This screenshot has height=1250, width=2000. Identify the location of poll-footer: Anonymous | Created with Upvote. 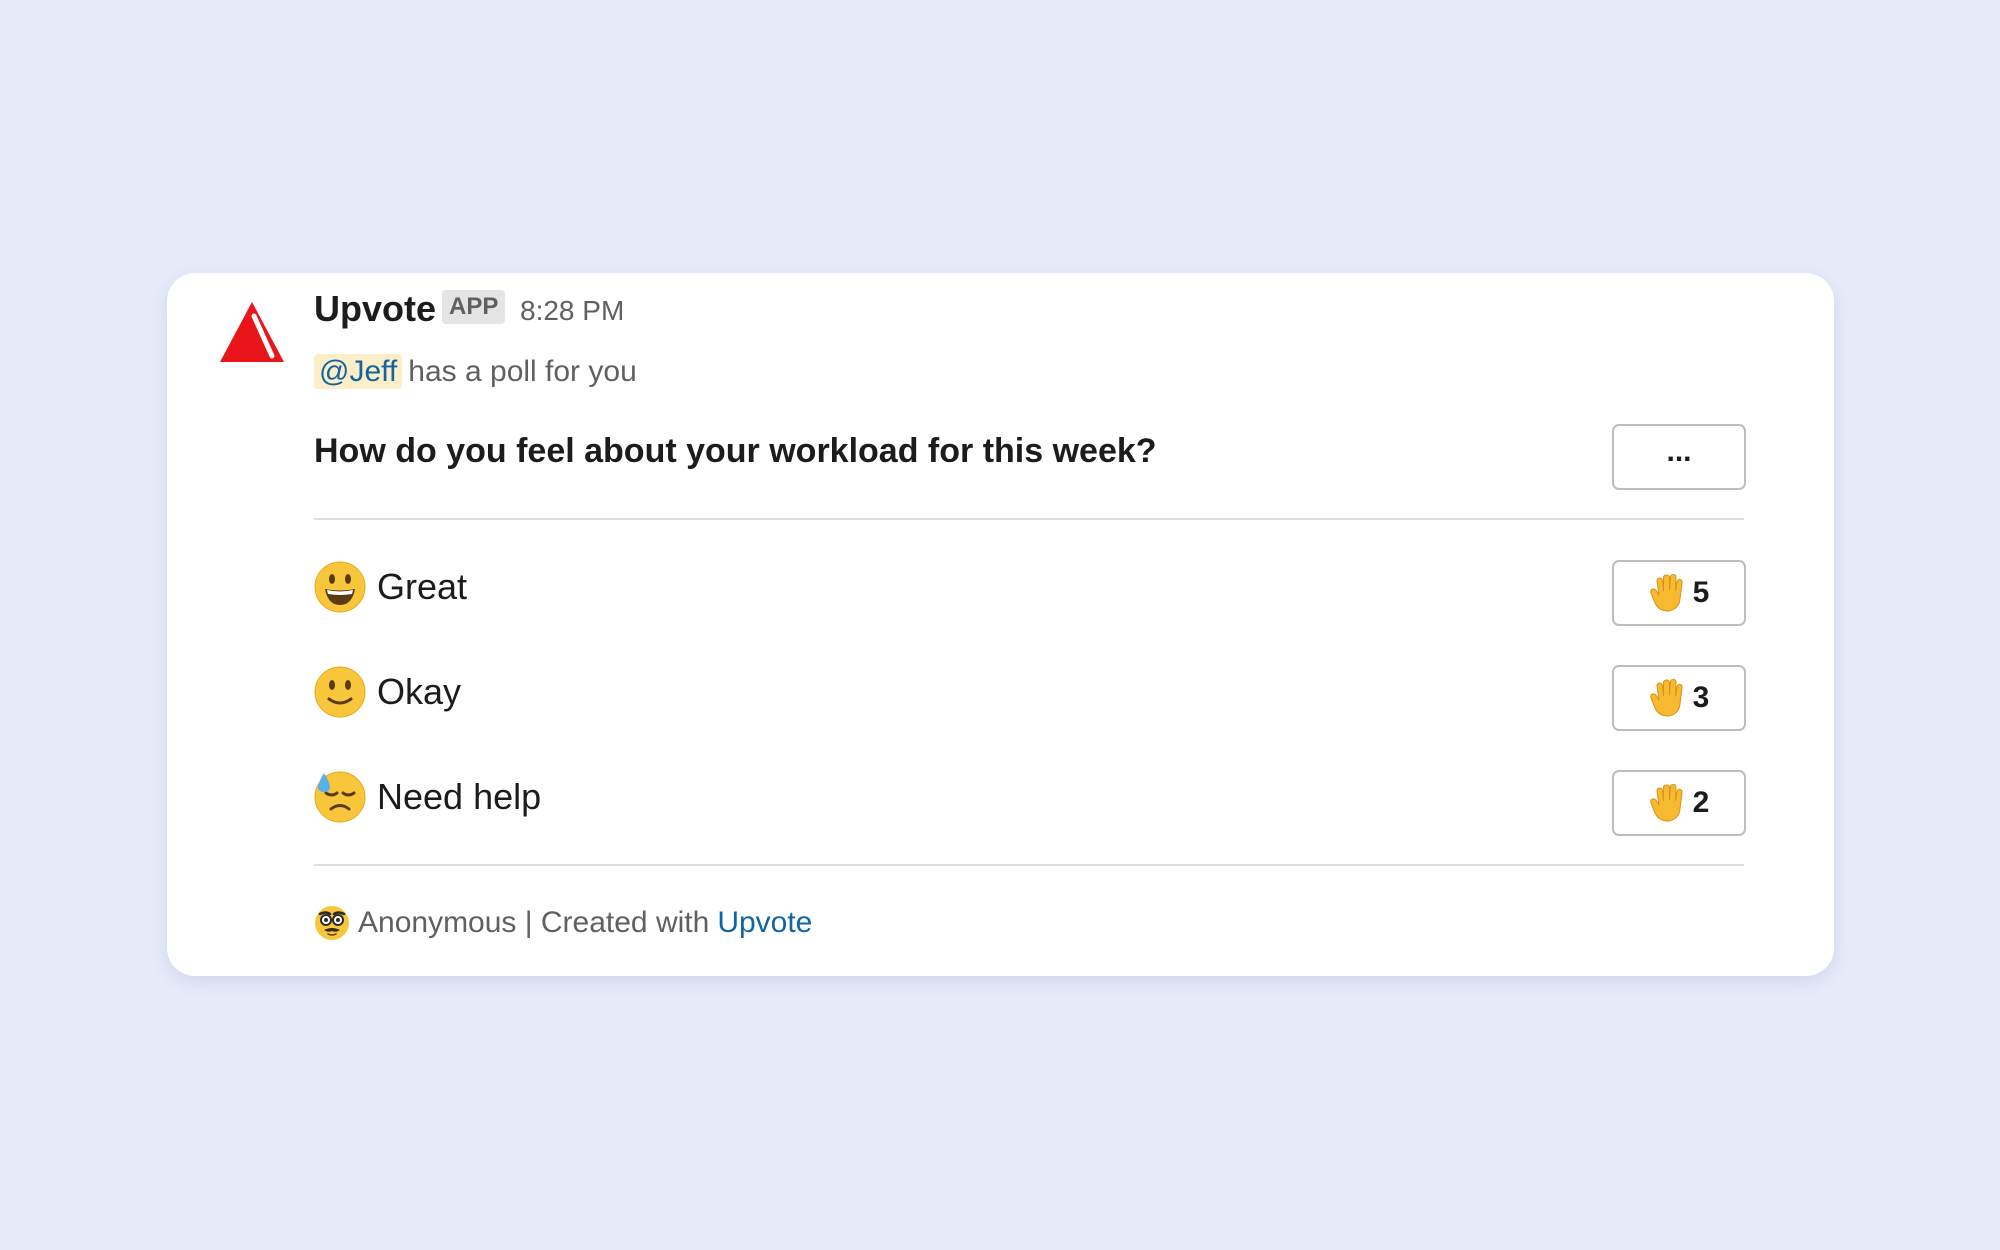
(563, 923).